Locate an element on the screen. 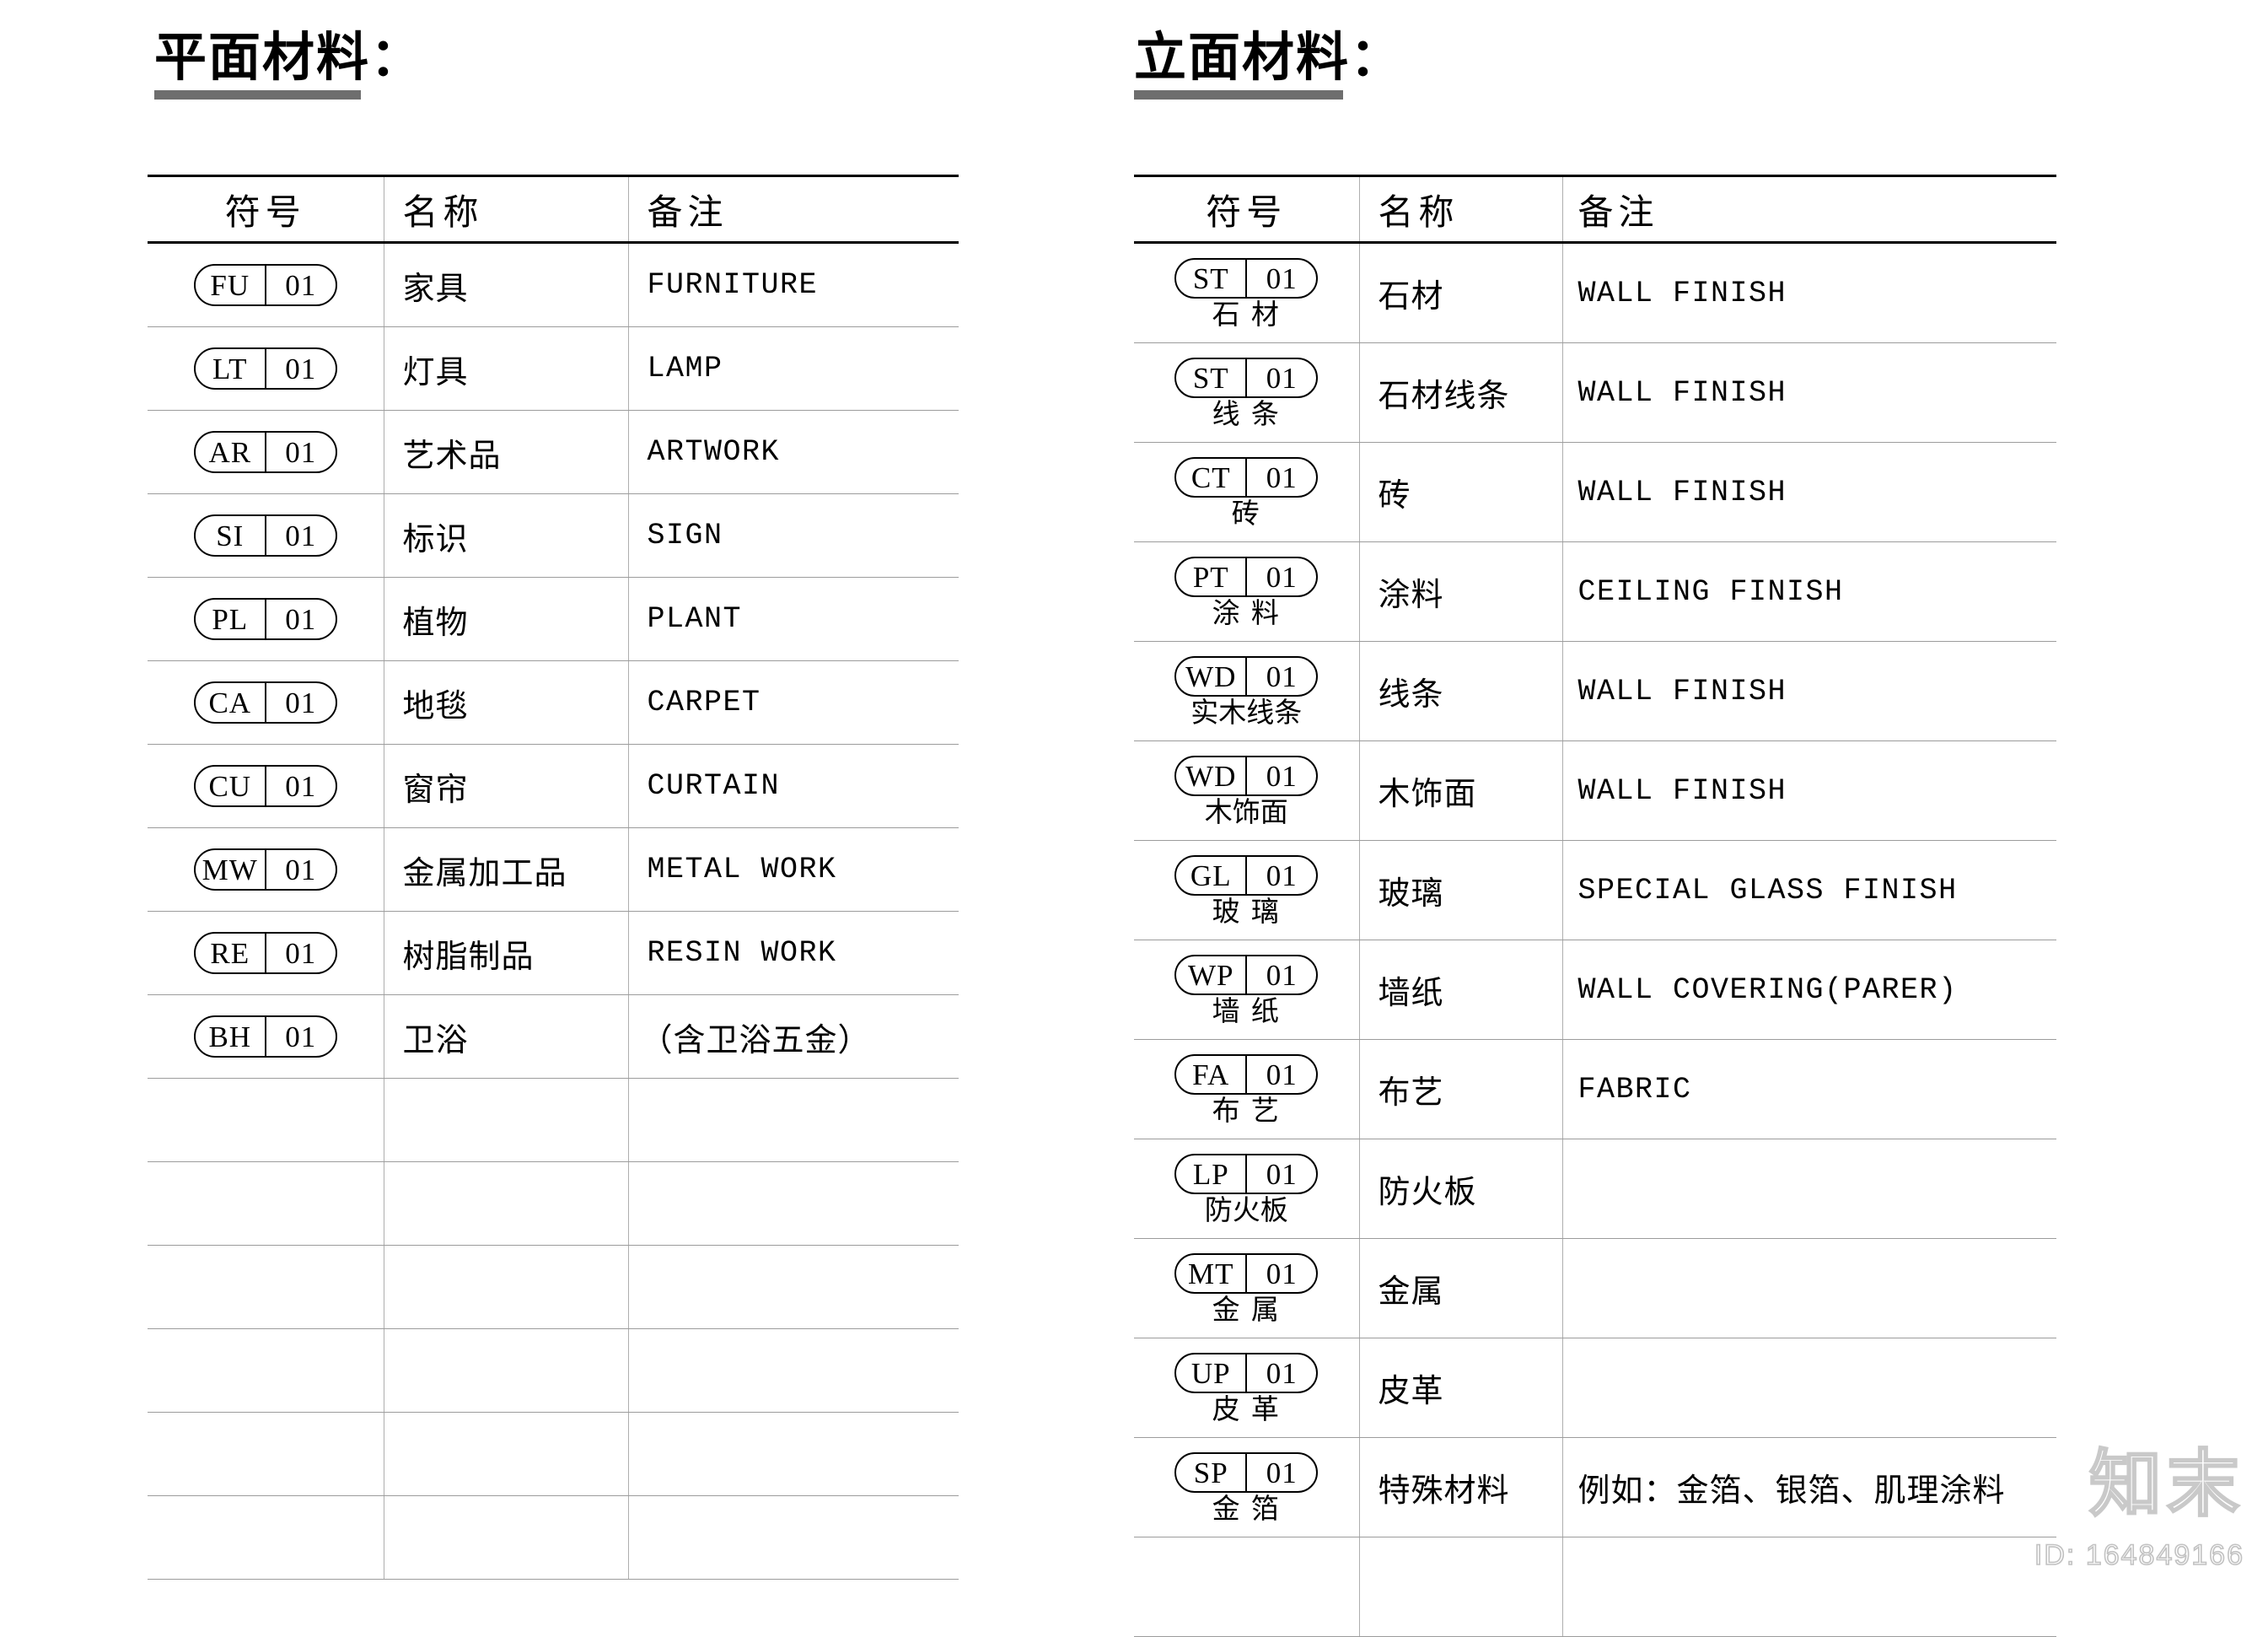  material-code-symbol: MT 01 金 属 is located at coordinates (1246, 1289).